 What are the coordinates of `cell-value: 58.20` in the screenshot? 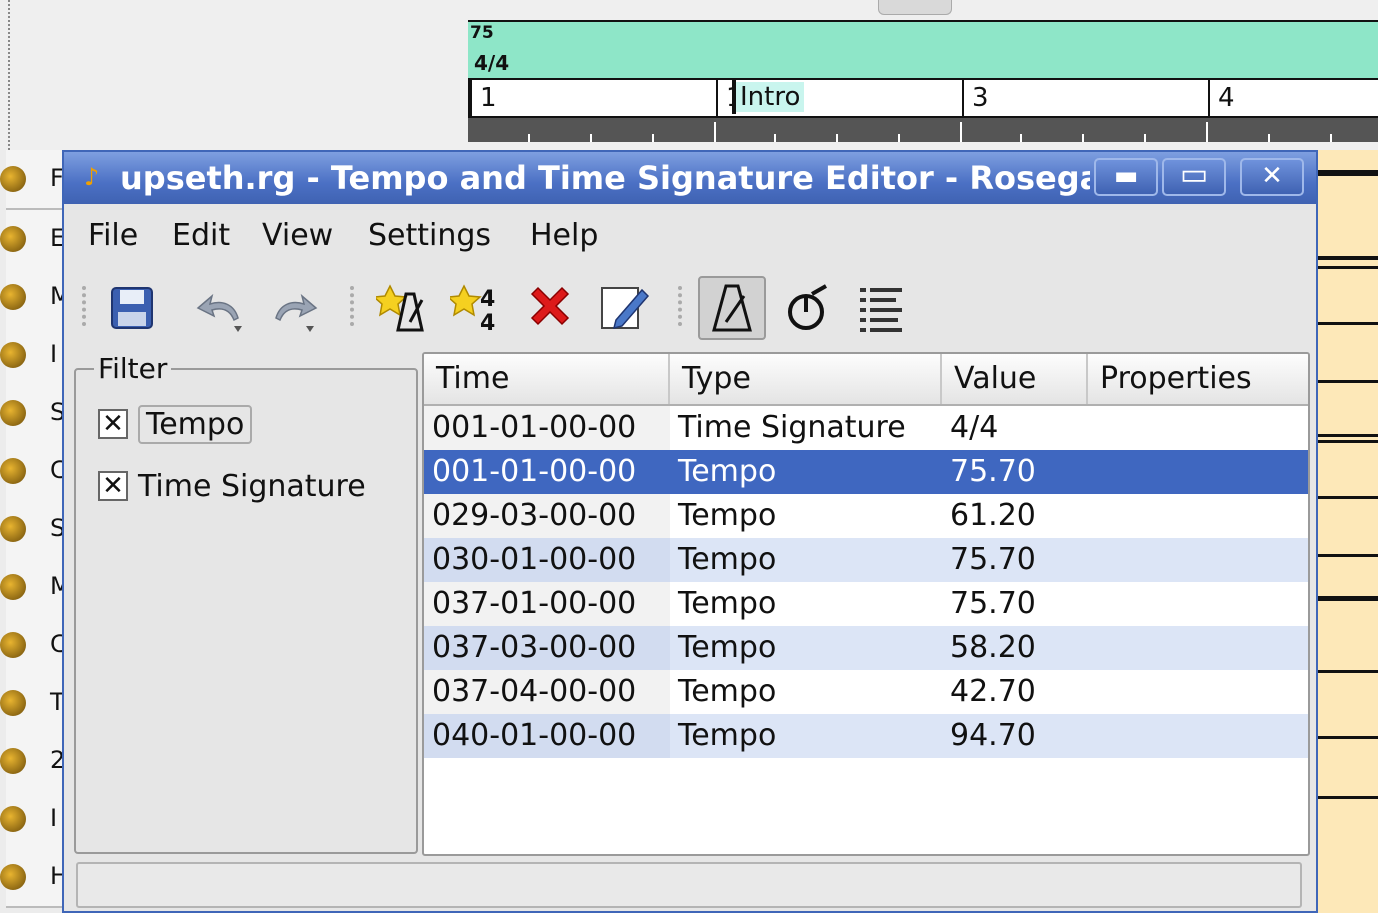 It's located at (993, 647).